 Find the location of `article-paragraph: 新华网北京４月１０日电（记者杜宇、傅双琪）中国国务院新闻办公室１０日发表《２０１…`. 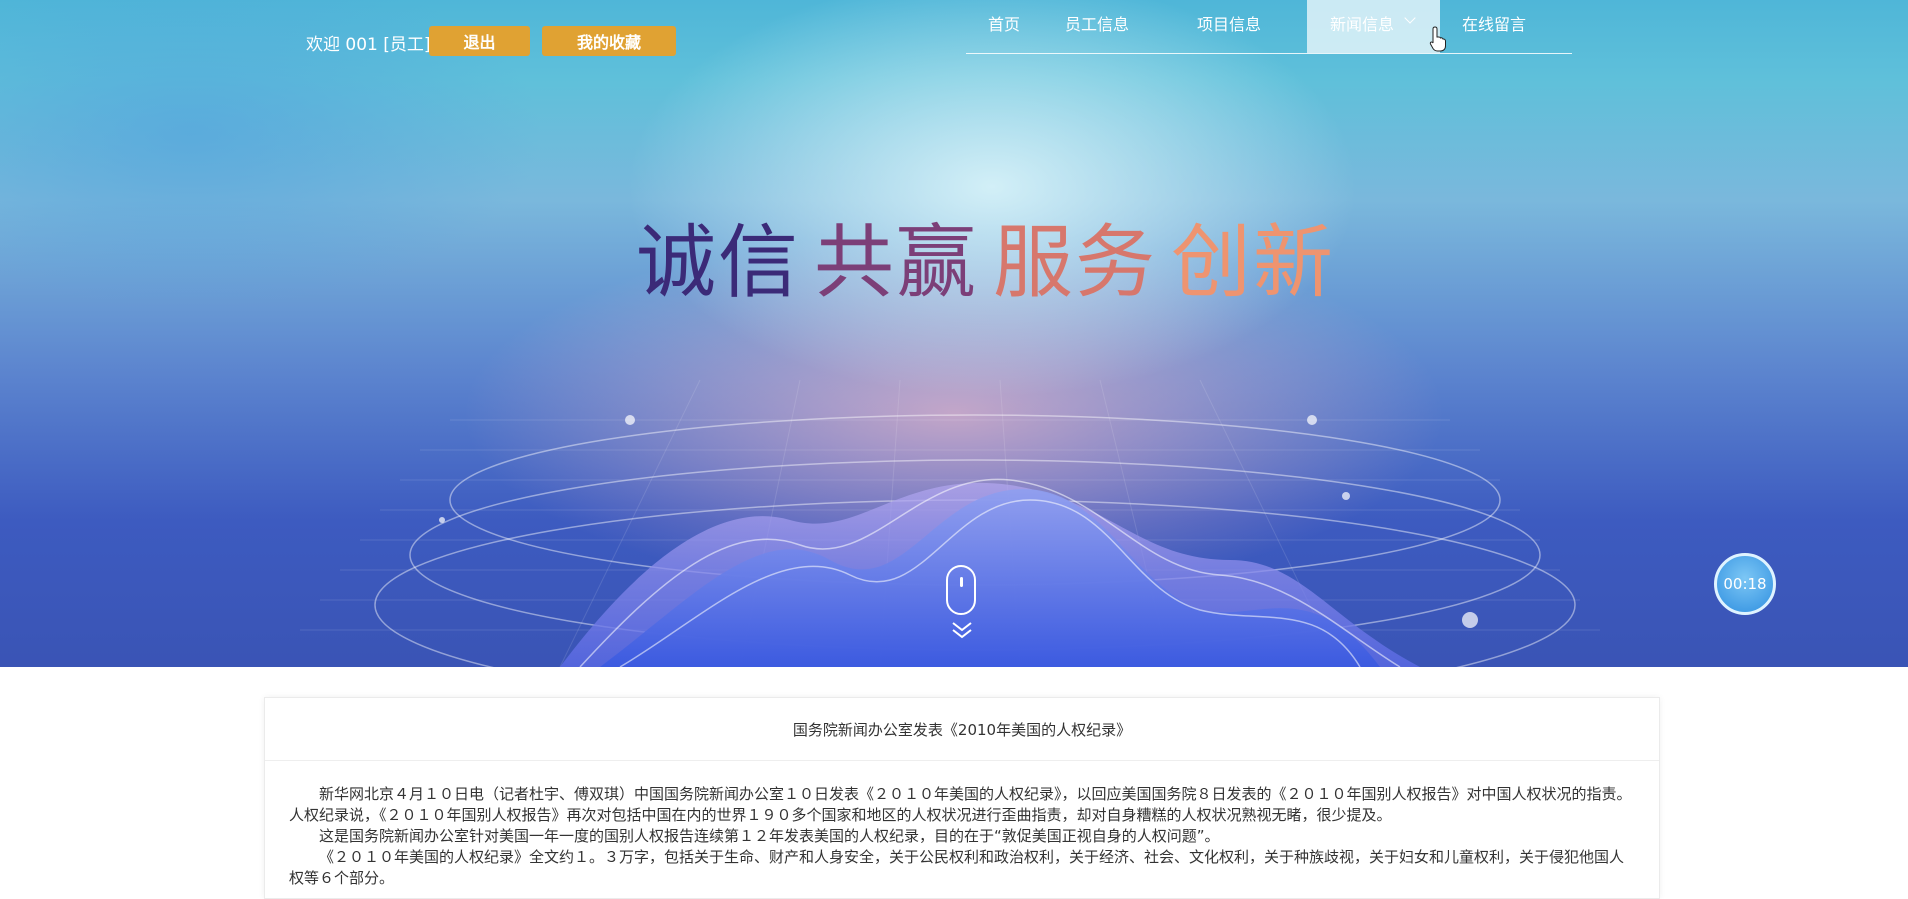

article-paragraph: 新华网北京４月１０日电（记者杜宇、傅双琪）中国国务院新闻办公室１０日发表《２０１… is located at coordinates (960, 804).